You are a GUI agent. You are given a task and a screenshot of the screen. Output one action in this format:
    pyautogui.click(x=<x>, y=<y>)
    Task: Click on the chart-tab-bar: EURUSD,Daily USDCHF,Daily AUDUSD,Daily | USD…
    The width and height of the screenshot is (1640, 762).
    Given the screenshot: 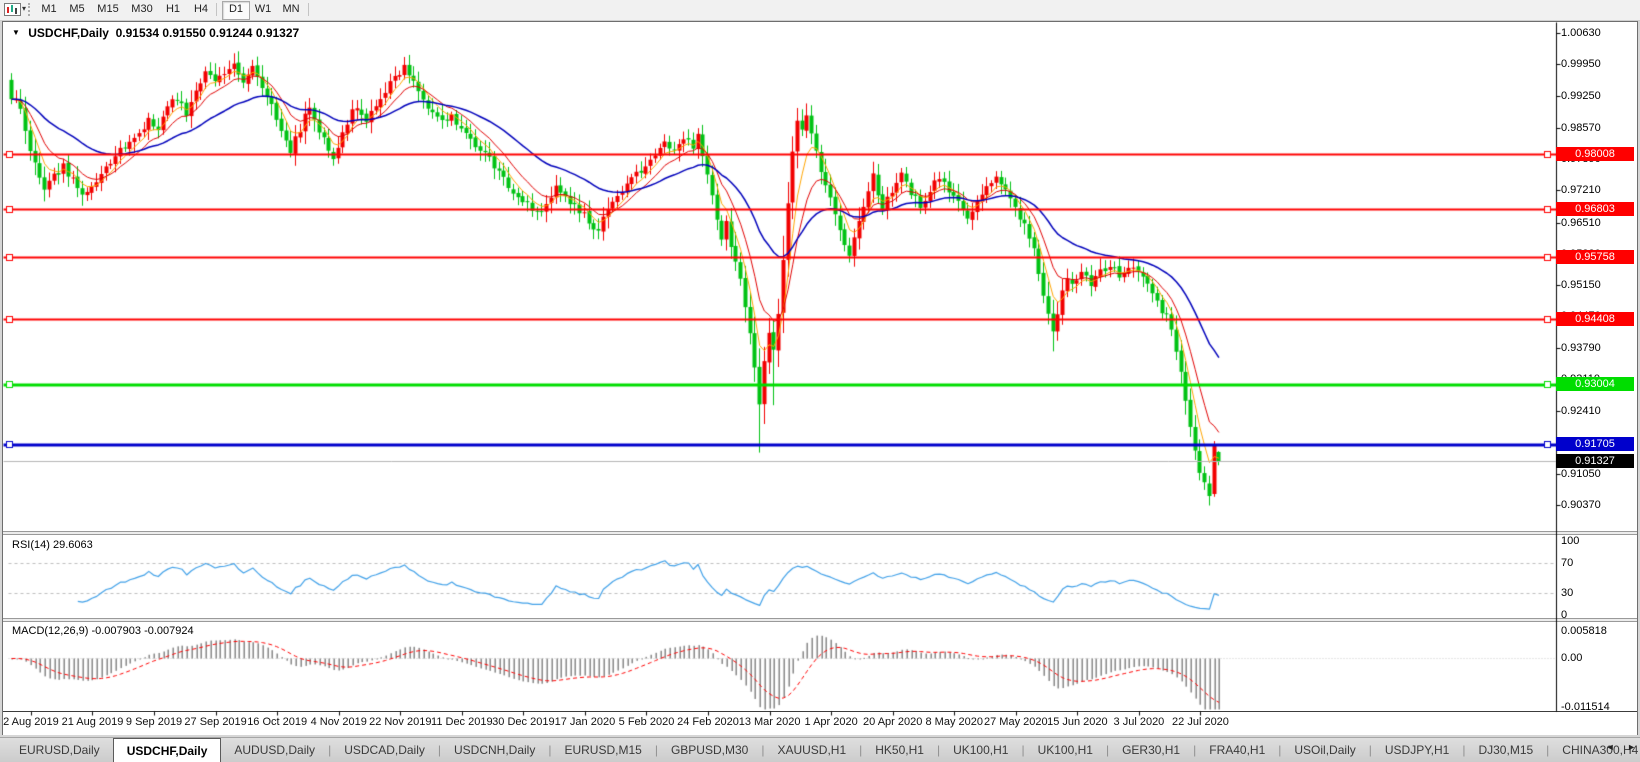 What is the action you would take?
    pyautogui.click(x=820, y=749)
    